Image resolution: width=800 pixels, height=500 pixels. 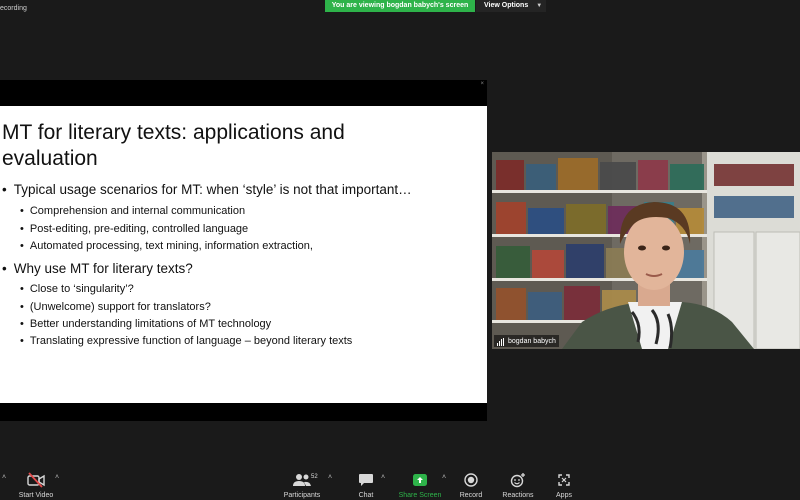 What do you see at coordinates (400, 6) in the screenshot?
I see `viewing-screen-banner: You are viewing bogdan babych's screen` at bounding box center [400, 6].